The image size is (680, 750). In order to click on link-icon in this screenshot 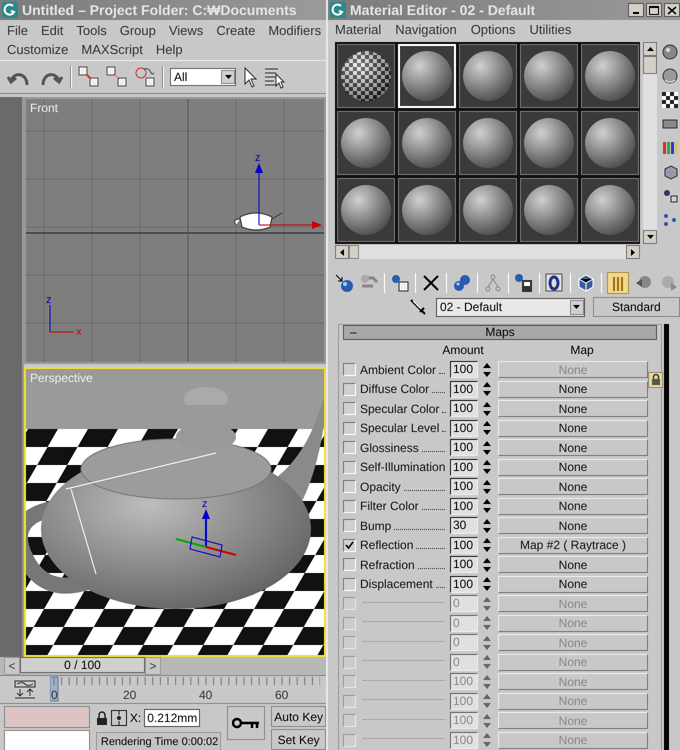, I will do `click(89, 77)`.